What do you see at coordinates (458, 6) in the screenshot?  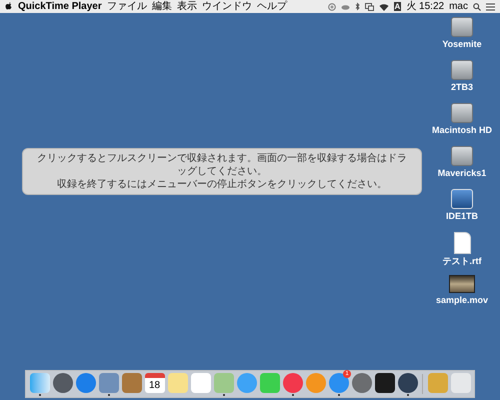 I see `user-name: mac` at bounding box center [458, 6].